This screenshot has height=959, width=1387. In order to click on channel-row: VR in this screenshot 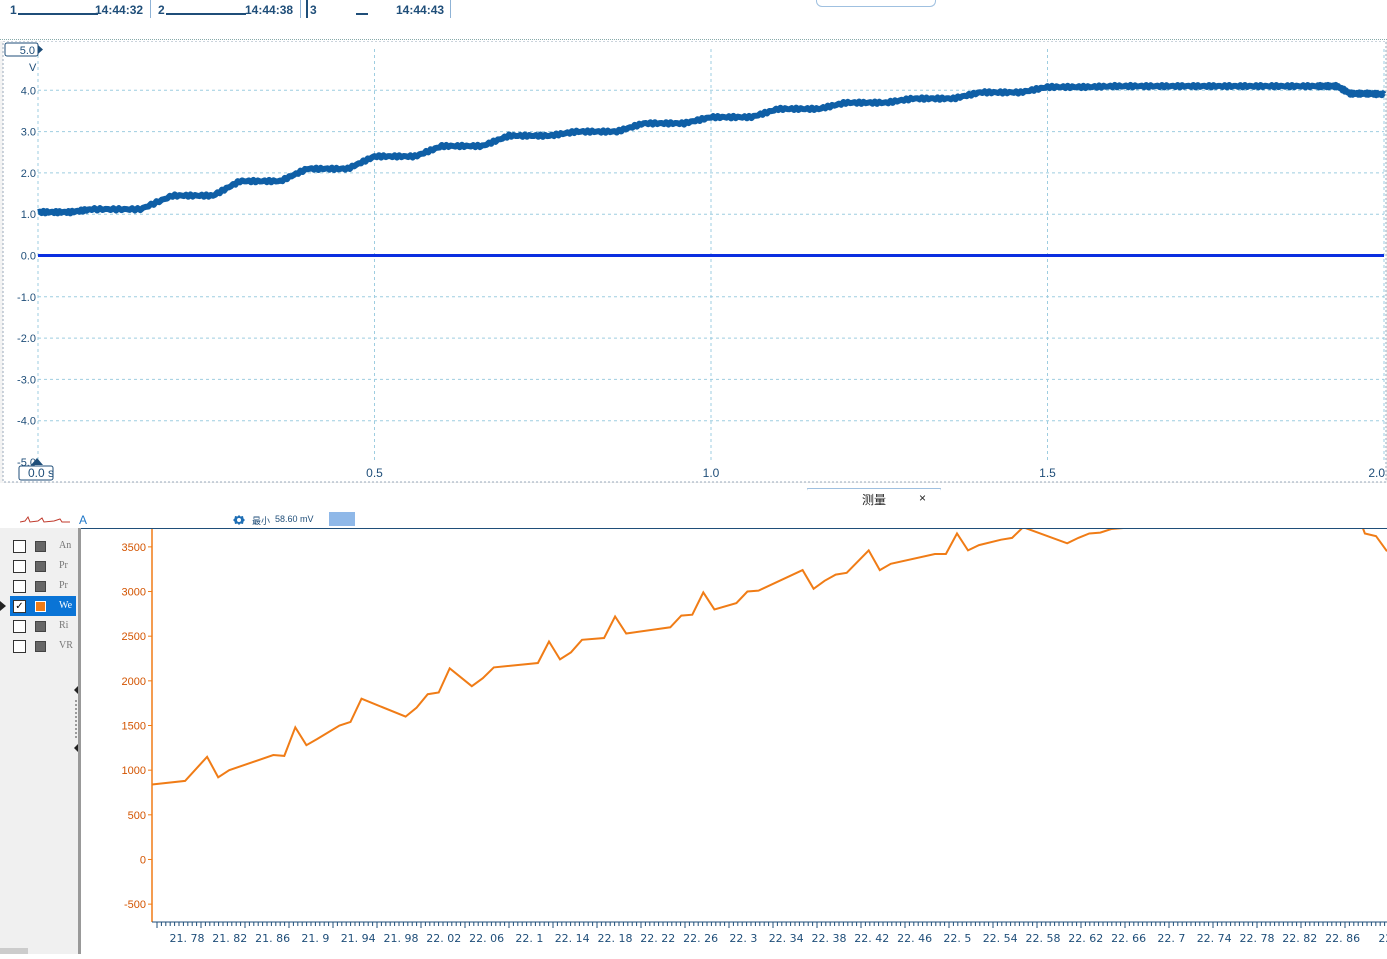, I will do `click(43, 646)`.